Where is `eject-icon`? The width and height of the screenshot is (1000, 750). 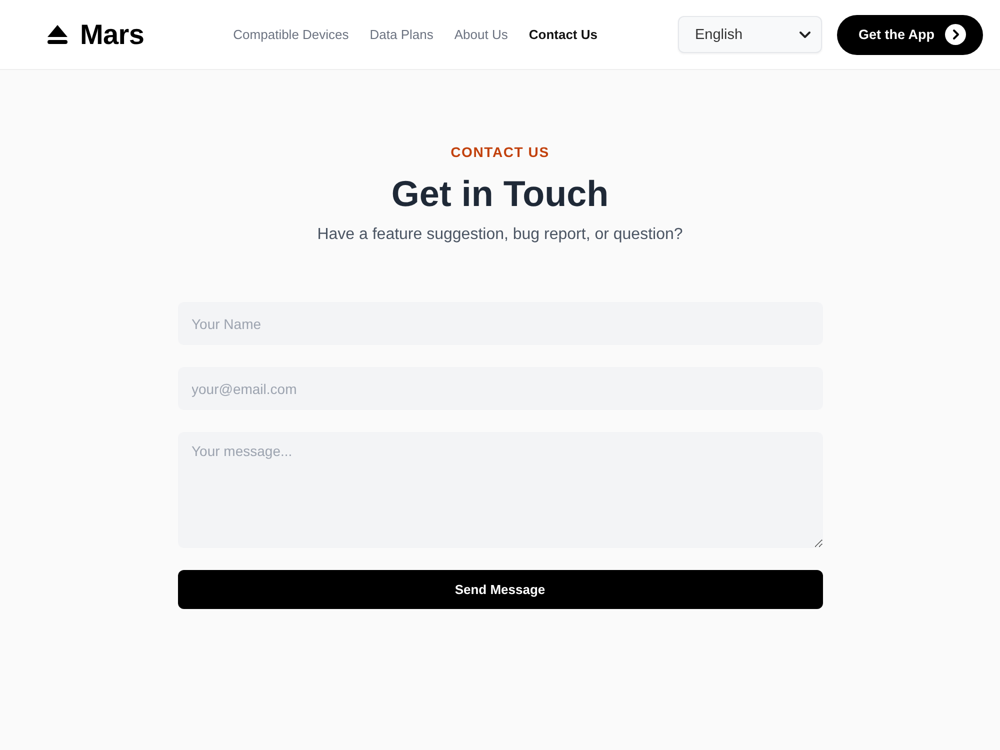 eject-icon is located at coordinates (57, 34).